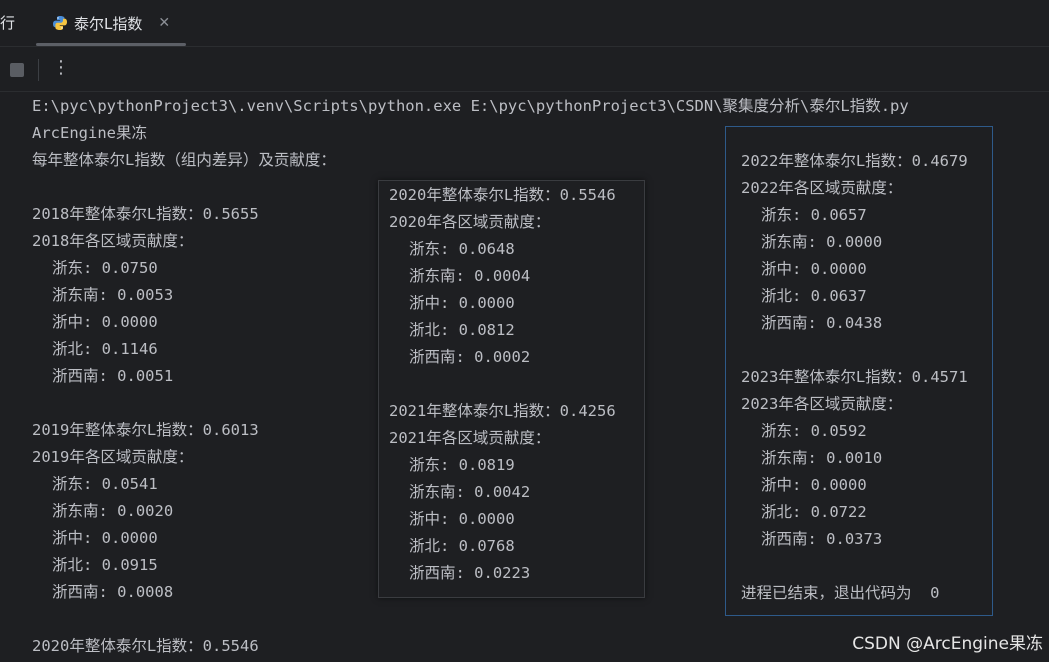 The image size is (1049, 662). Describe the element at coordinates (113, 511) in the screenshot. I see `console-region-line: 浙东南: 0.0020` at that location.